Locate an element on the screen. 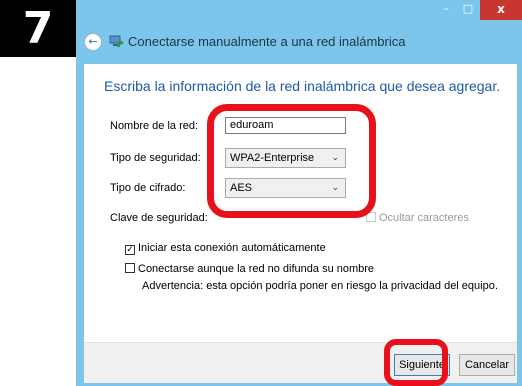 Image resolution: width=522 pixels, height=386 pixels. step-number-badge: 7 is located at coordinates (38, 28).